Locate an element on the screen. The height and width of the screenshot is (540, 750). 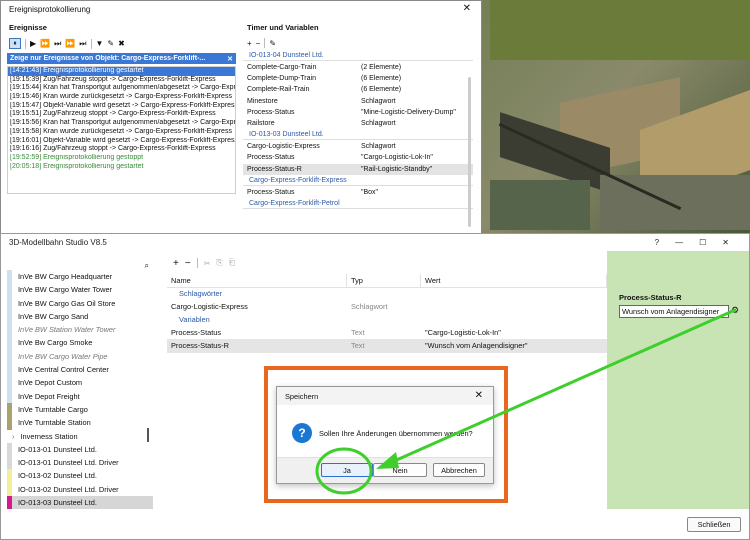
cut-icon: ✂ is located at coordinates (207, 263).